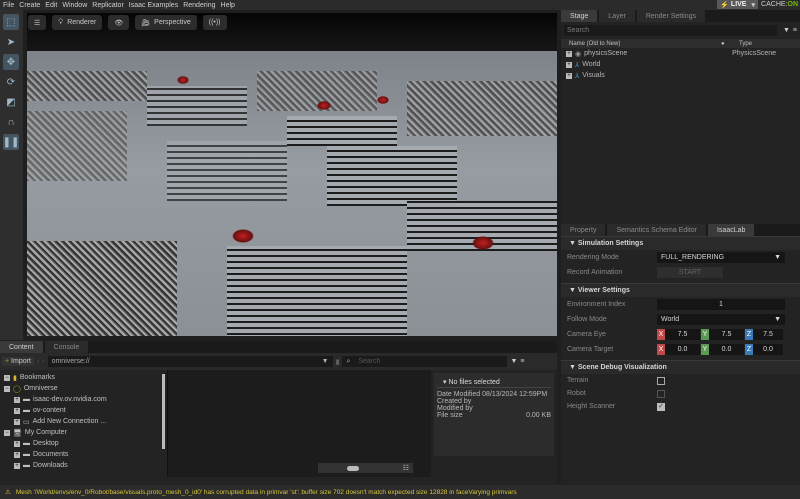  I want to click on broadcast-button: ((•)), so click(214, 22).